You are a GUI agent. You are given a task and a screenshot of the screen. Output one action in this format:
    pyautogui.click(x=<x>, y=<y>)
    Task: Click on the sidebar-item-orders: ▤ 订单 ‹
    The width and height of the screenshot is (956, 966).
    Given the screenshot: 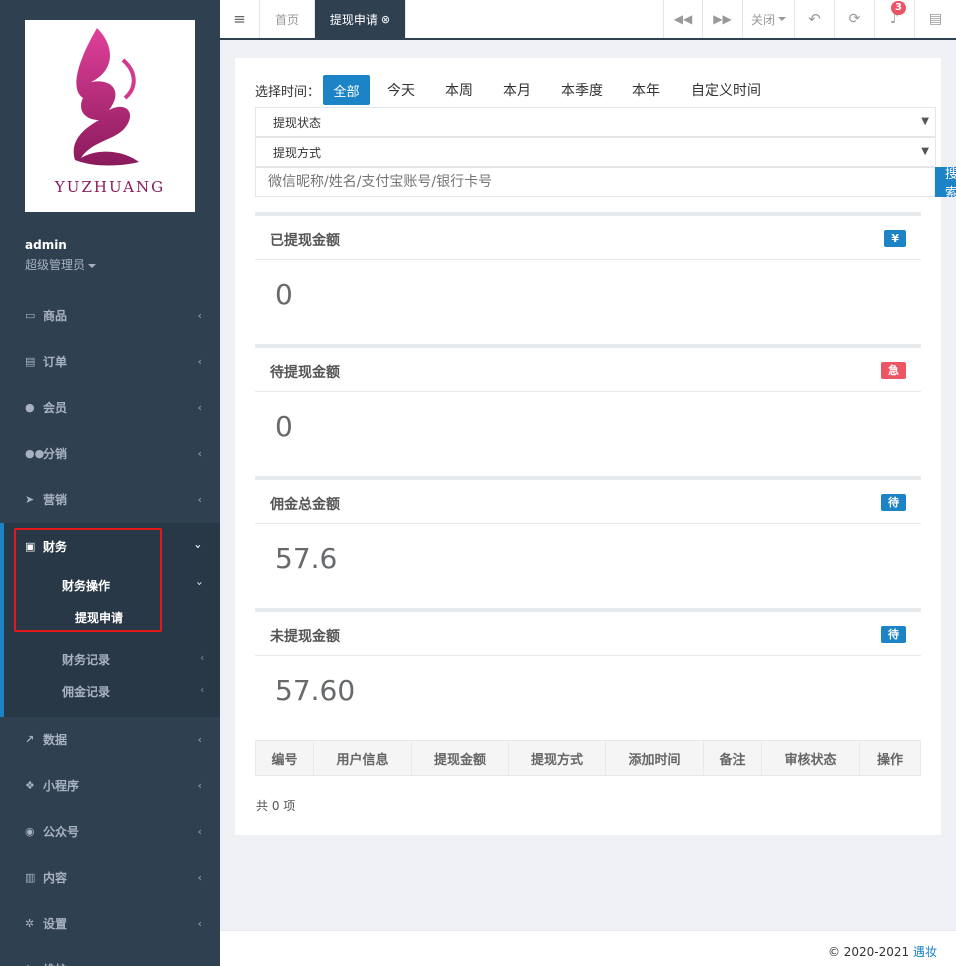 What is the action you would take?
    pyautogui.click(x=110, y=361)
    